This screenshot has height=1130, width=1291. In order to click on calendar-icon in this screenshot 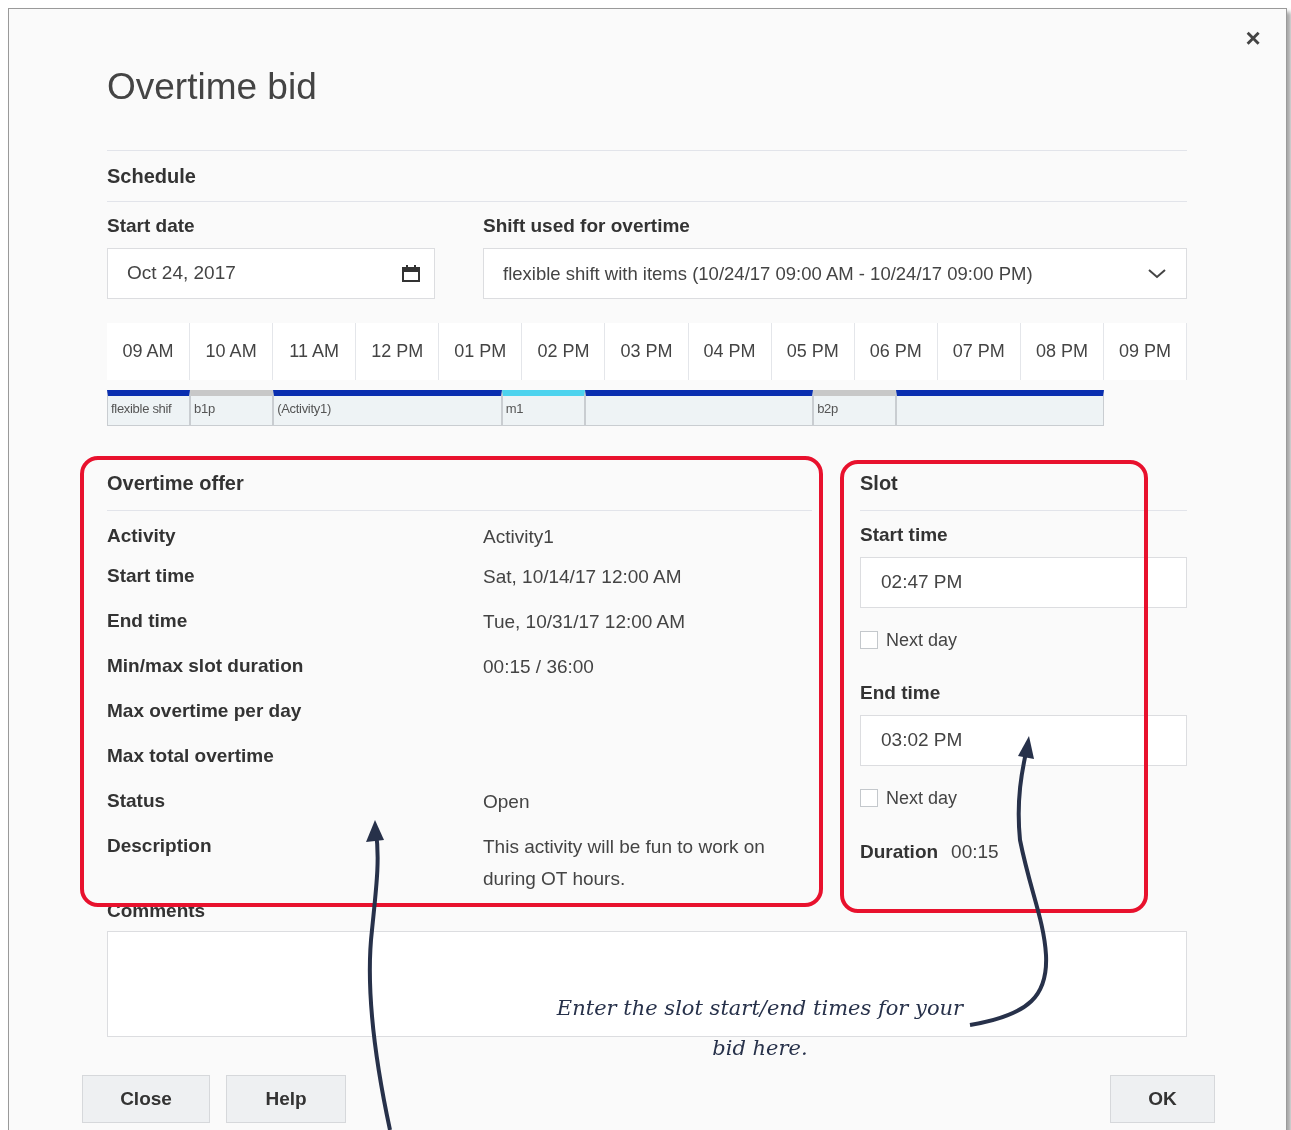, I will do `click(411, 273)`.